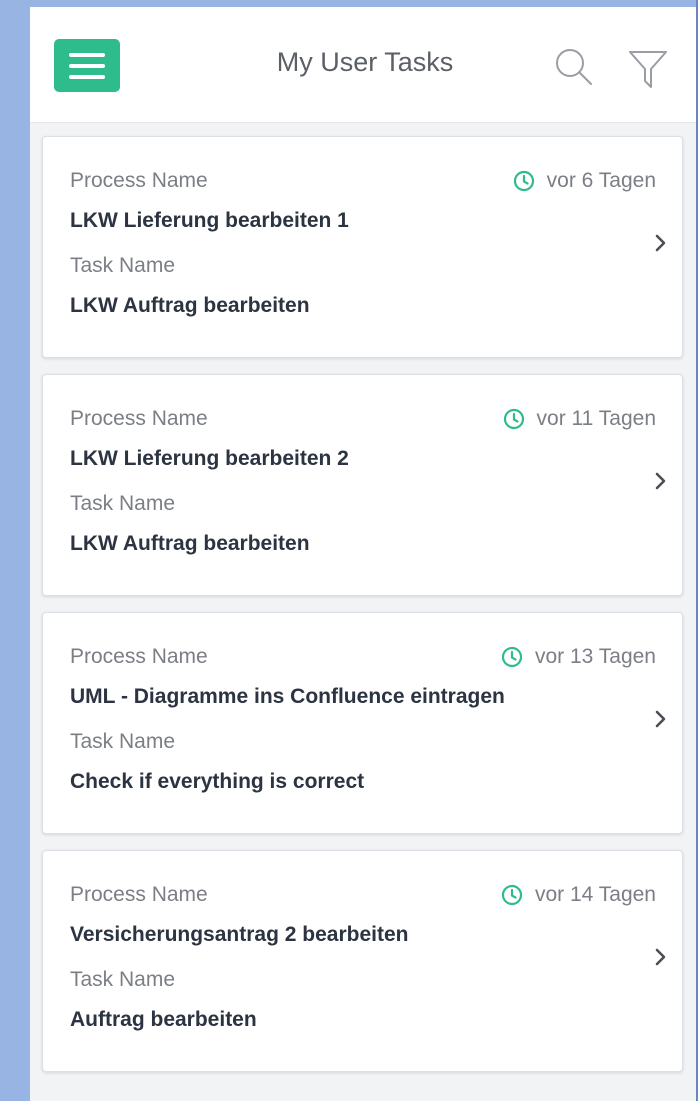  Describe the element at coordinates (595, 656) in the screenshot. I see `task-age-text: vor 13 Tagen` at that location.